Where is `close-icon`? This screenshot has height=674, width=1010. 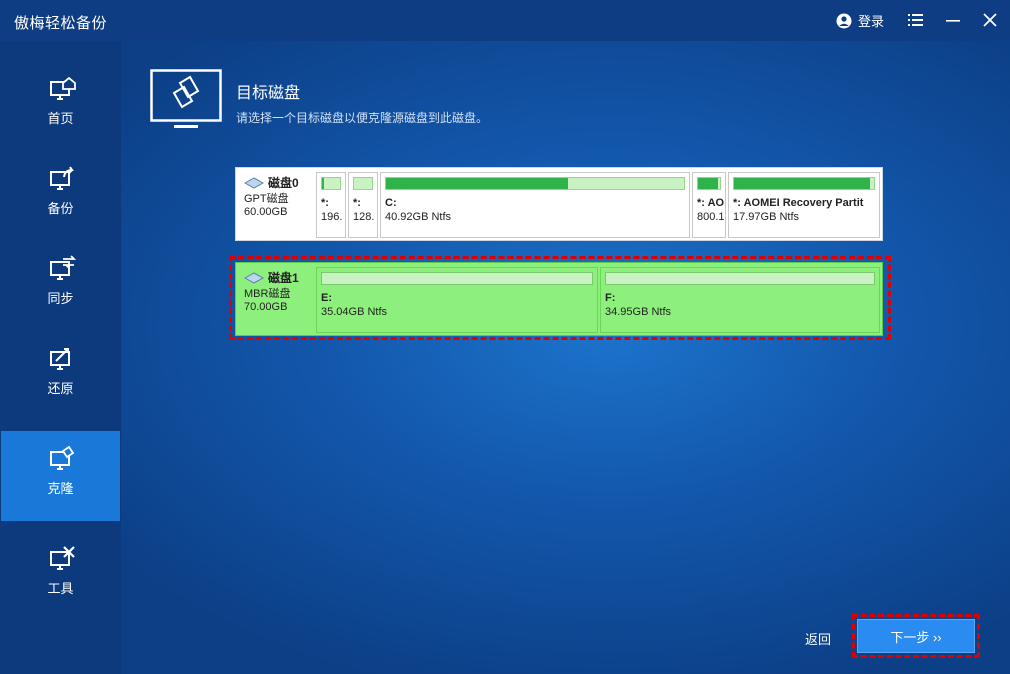
close-icon is located at coordinates (990, 20).